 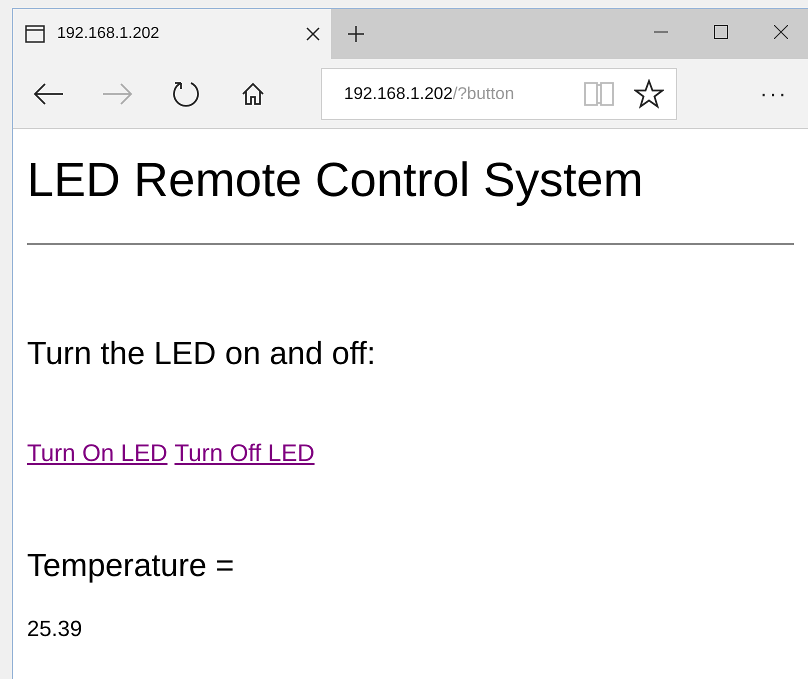 What do you see at coordinates (483, 93) in the screenshot?
I see `url-path: /?button` at bounding box center [483, 93].